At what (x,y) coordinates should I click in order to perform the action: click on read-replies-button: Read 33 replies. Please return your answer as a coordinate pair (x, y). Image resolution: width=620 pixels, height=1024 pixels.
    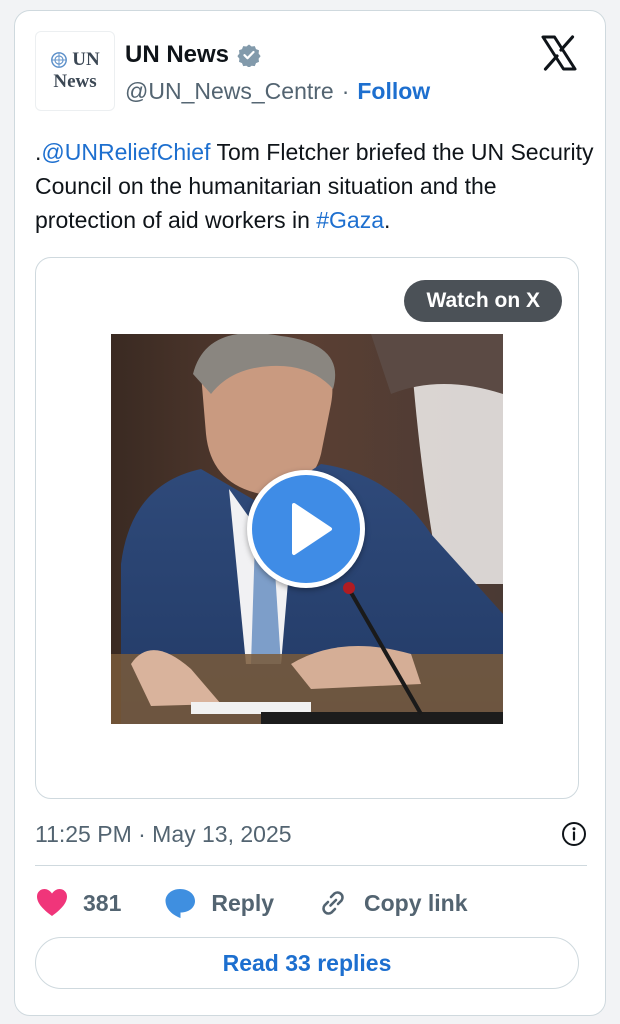
    Looking at the image, I should click on (307, 963).